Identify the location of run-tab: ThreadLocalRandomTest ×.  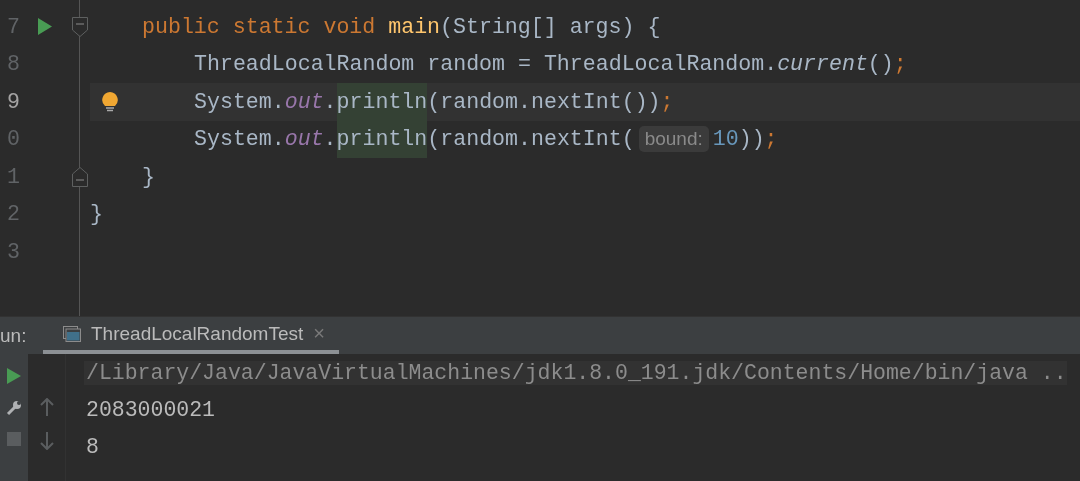
(191, 335).